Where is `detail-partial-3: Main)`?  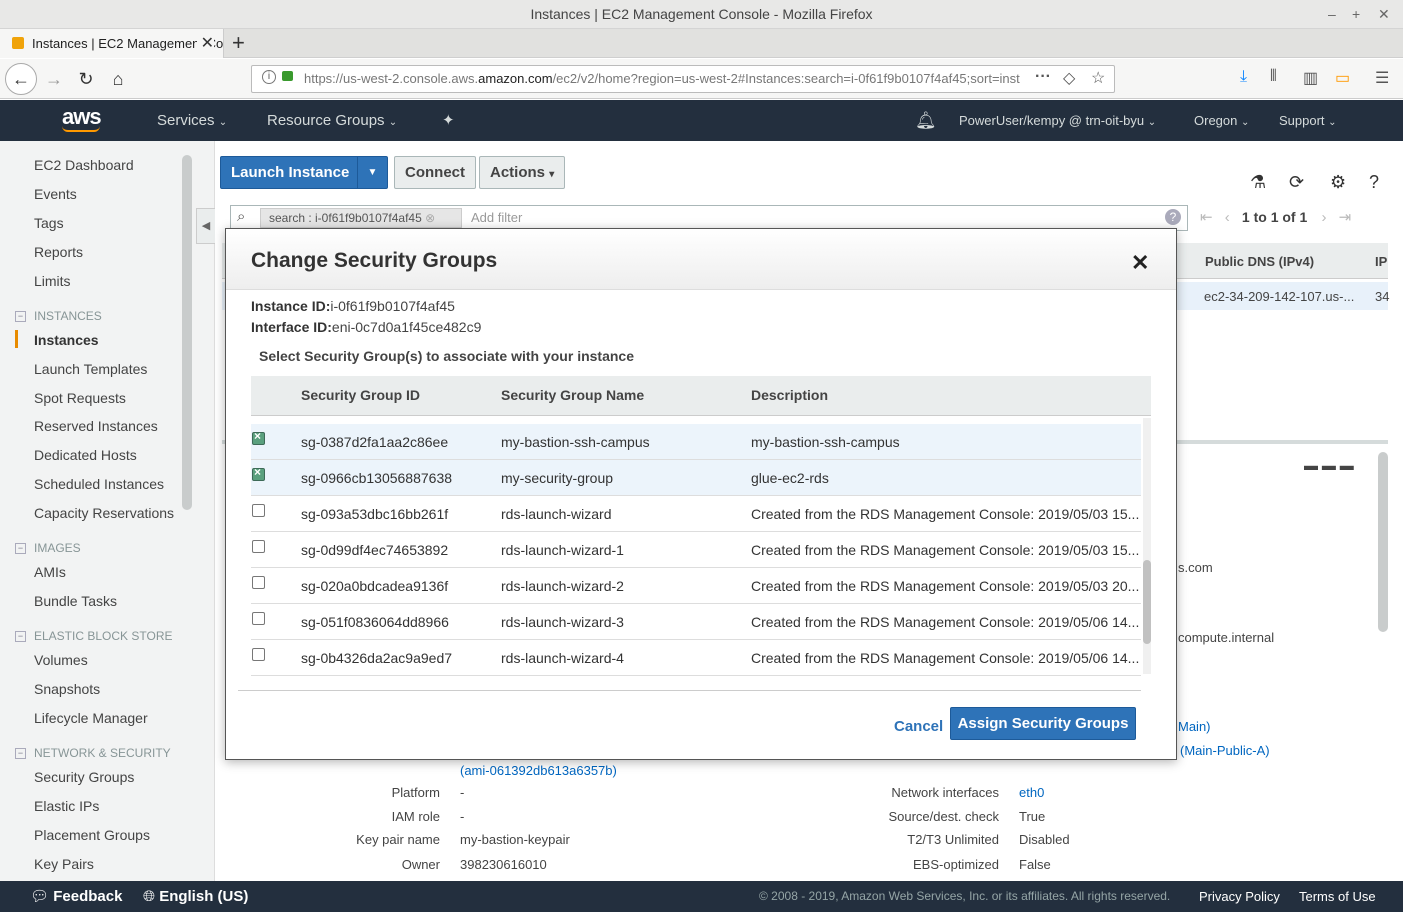 detail-partial-3: Main) is located at coordinates (1194, 726).